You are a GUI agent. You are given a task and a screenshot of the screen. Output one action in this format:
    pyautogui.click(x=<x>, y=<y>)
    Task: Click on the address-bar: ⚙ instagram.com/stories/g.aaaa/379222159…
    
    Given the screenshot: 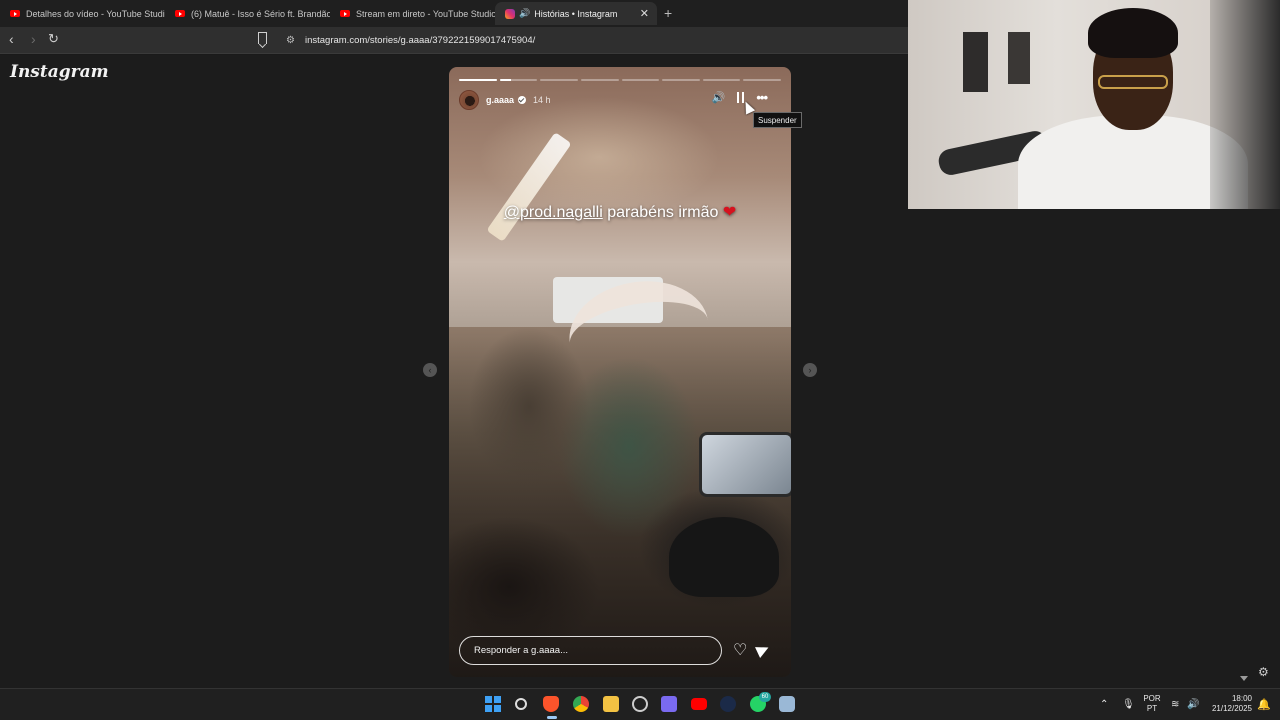 What is the action you would take?
    pyautogui.click(x=594, y=40)
    